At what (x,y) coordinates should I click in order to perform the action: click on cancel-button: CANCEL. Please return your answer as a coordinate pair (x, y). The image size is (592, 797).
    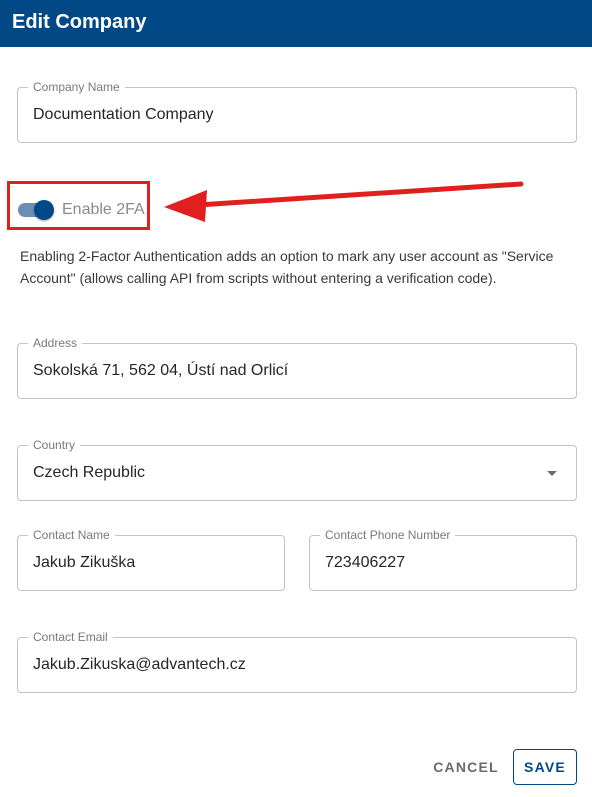
    Looking at the image, I should click on (466, 767).